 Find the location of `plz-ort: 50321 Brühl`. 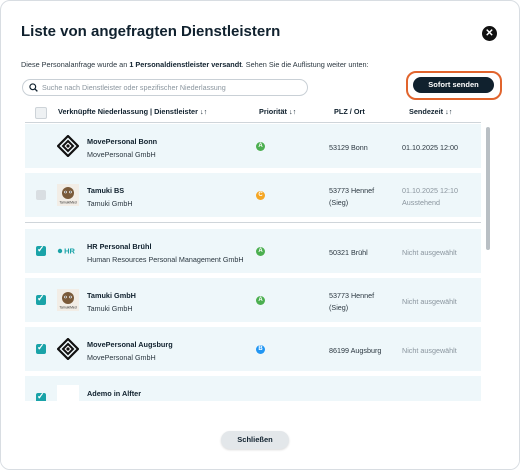

plz-ort: 50321 Brühl is located at coordinates (348, 252).